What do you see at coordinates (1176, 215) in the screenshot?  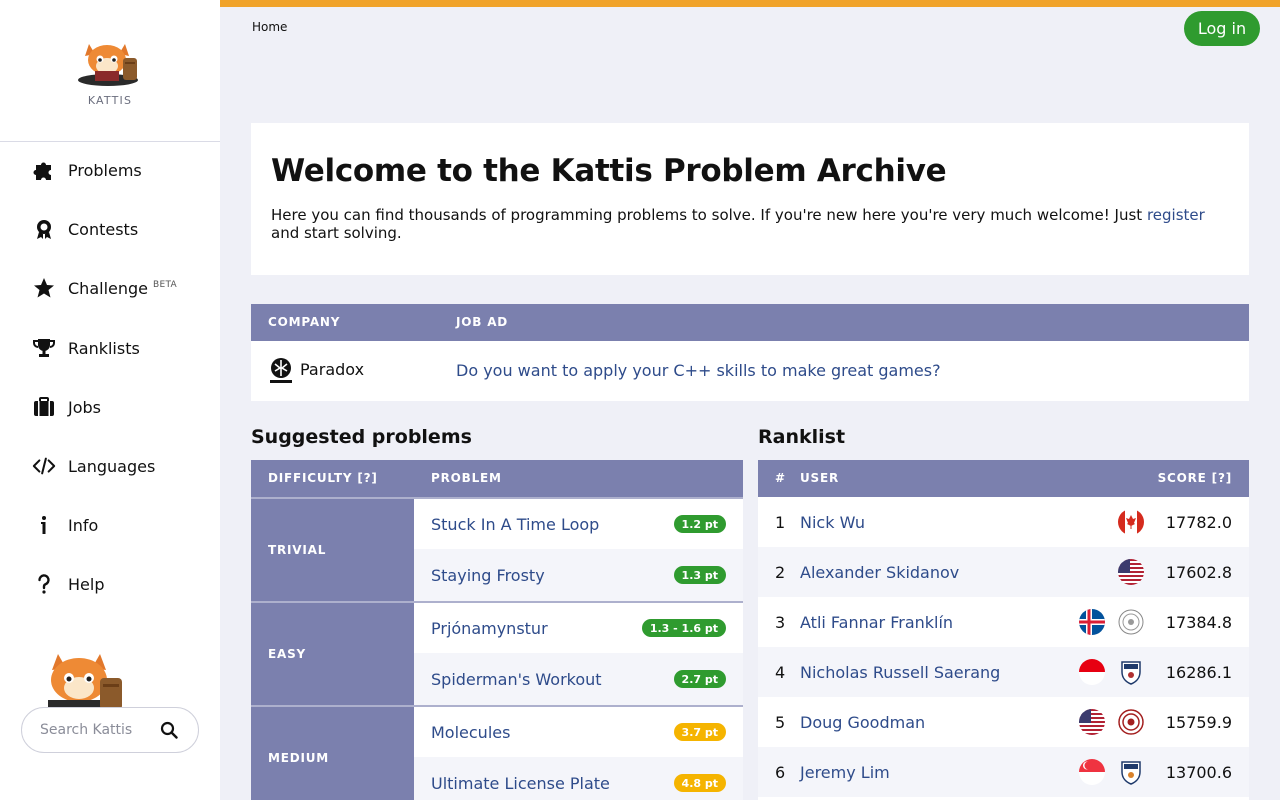 I see `register-link: register` at bounding box center [1176, 215].